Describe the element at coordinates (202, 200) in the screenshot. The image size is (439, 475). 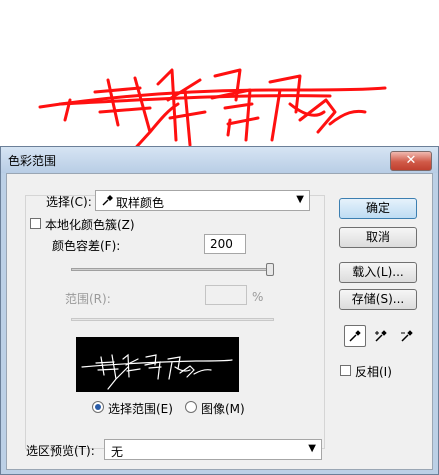
I see `select-dropdown: 取样颜色 ▼` at that location.